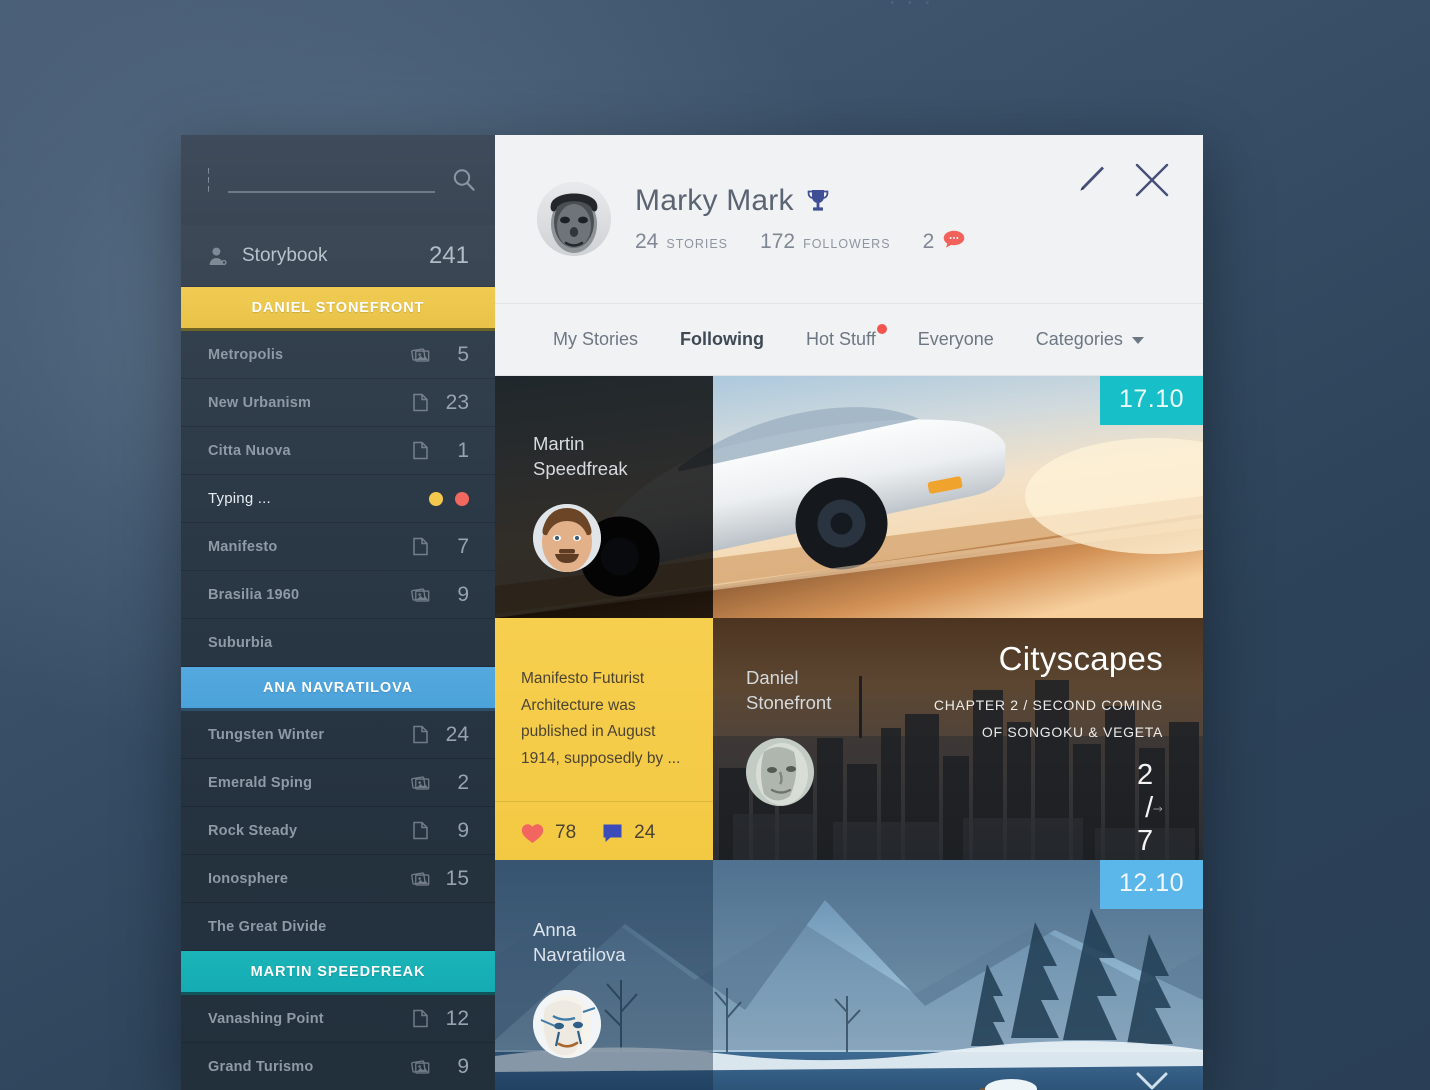 This screenshot has height=1090, width=1430. I want to click on sidebar-item-label: Grand Turismo, so click(261, 1066).